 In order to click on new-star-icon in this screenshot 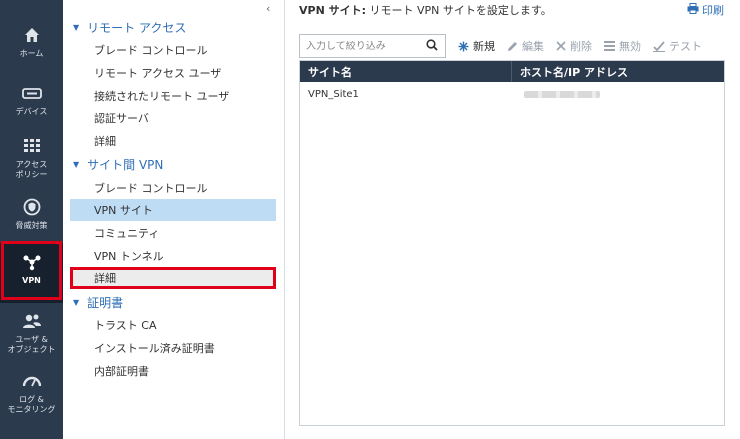, I will do `click(463, 46)`.